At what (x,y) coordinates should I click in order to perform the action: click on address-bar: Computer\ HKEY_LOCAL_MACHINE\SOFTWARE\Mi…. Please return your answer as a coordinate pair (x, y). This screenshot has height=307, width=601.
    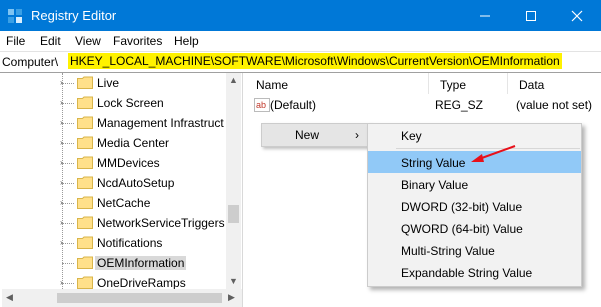
    Looking at the image, I should click on (300, 62).